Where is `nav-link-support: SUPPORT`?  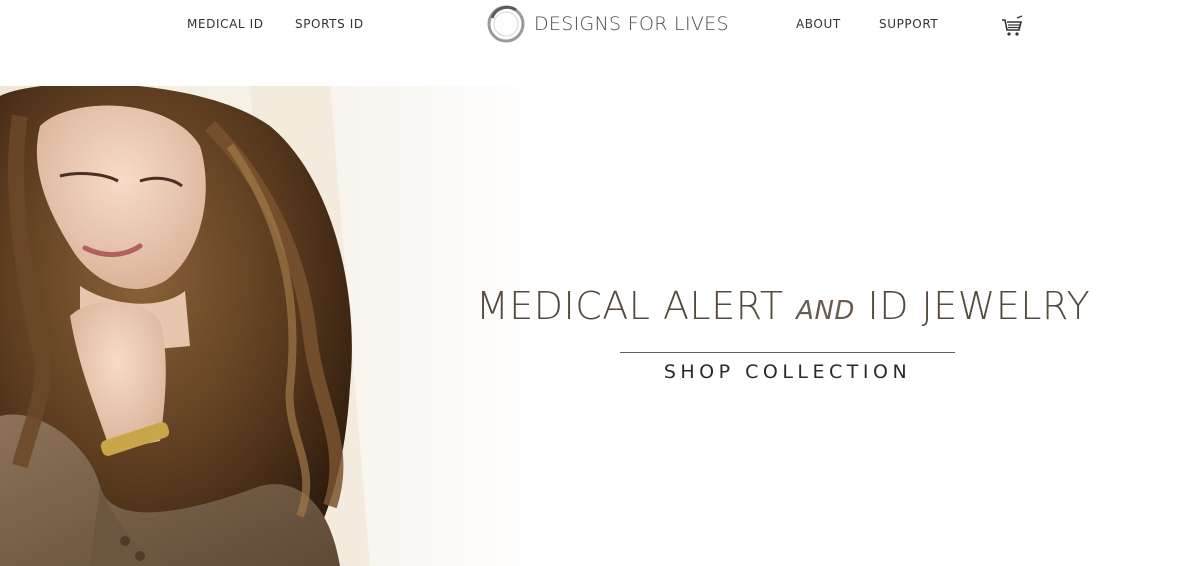
nav-link-support: SUPPORT is located at coordinates (908, 24).